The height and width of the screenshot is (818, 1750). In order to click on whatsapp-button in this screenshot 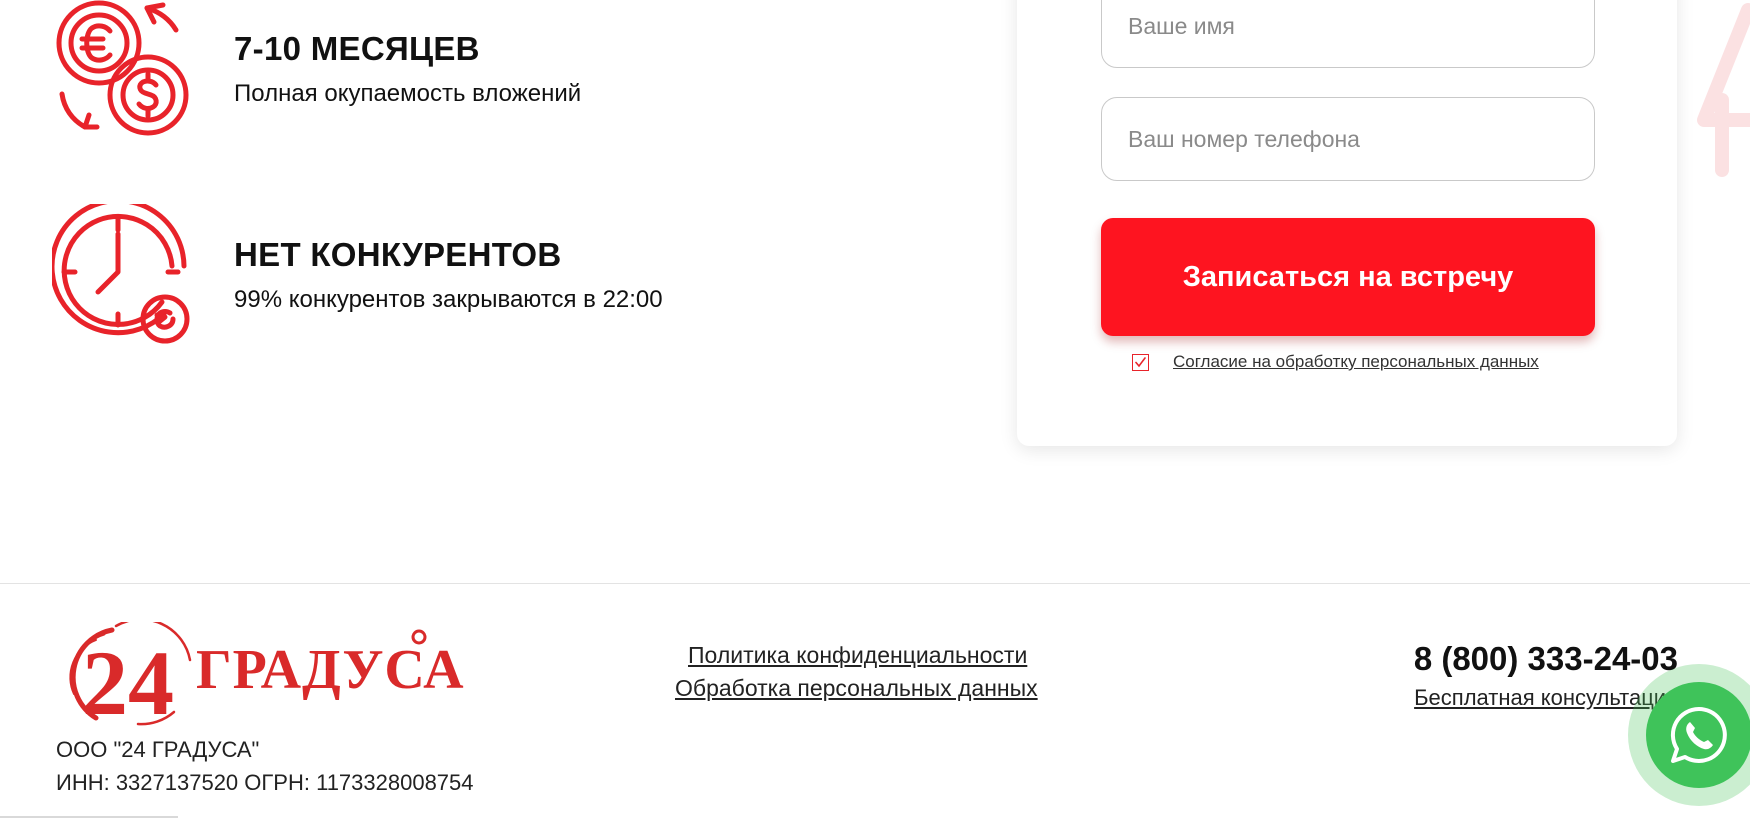, I will do `click(1698, 735)`.